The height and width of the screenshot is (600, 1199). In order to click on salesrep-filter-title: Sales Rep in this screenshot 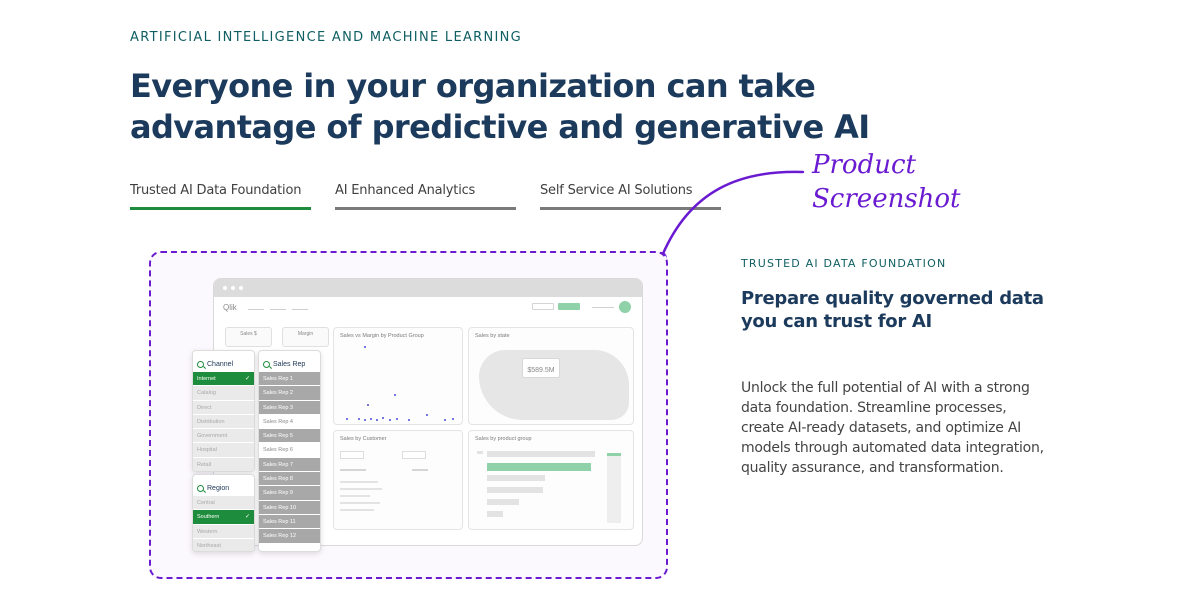, I will do `click(289, 364)`.